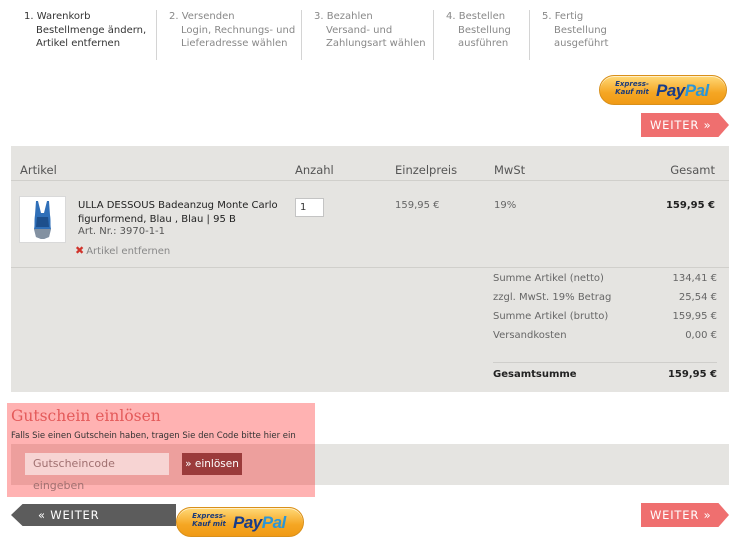 The image size is (740, 548). I want to click on step-desc: Versand- und, so click(359, 30).